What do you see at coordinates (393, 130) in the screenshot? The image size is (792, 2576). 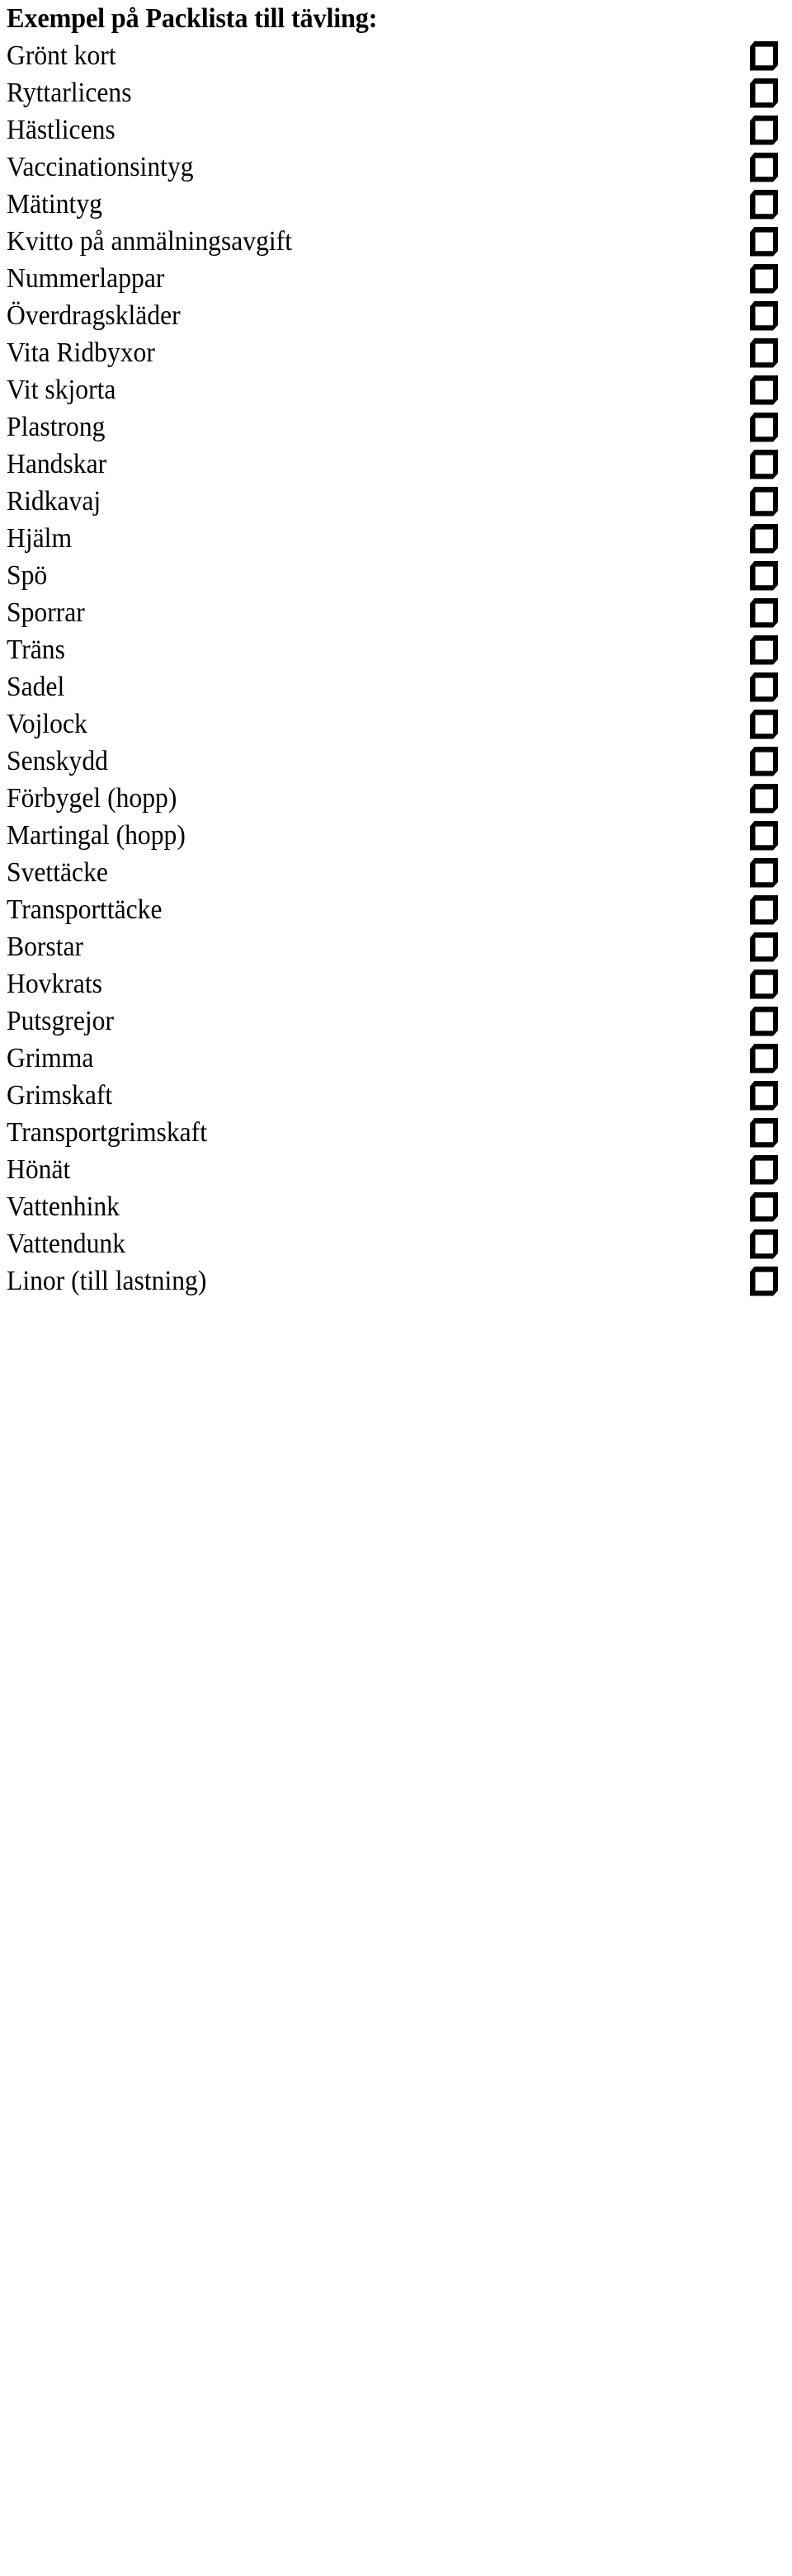 I see `checklist-row: Hästlicens` at bounding box center [393, 130].